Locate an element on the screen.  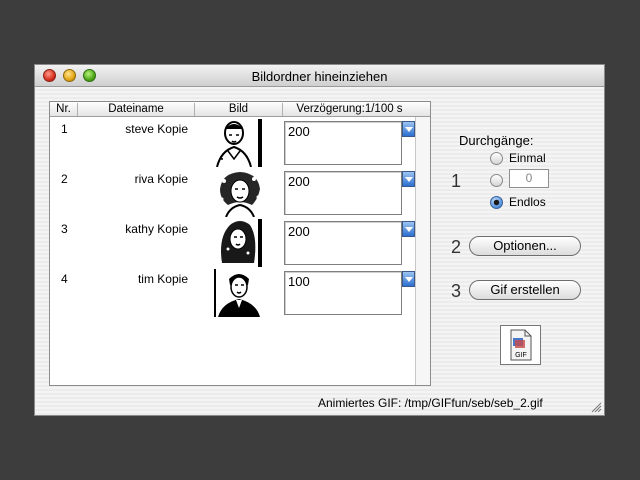
table-row: 4 tim Kopie 100 is located at coordinates (233, 294).